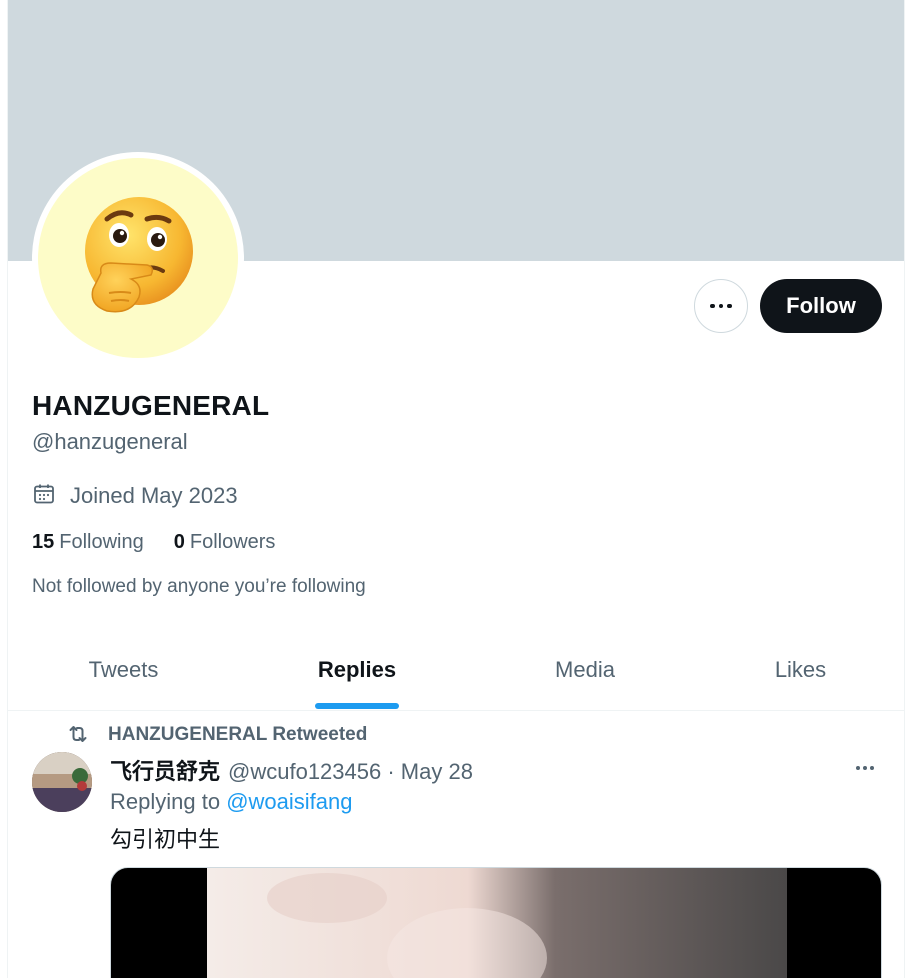  I want to click on followers-label: Followers, so click(232, 542).